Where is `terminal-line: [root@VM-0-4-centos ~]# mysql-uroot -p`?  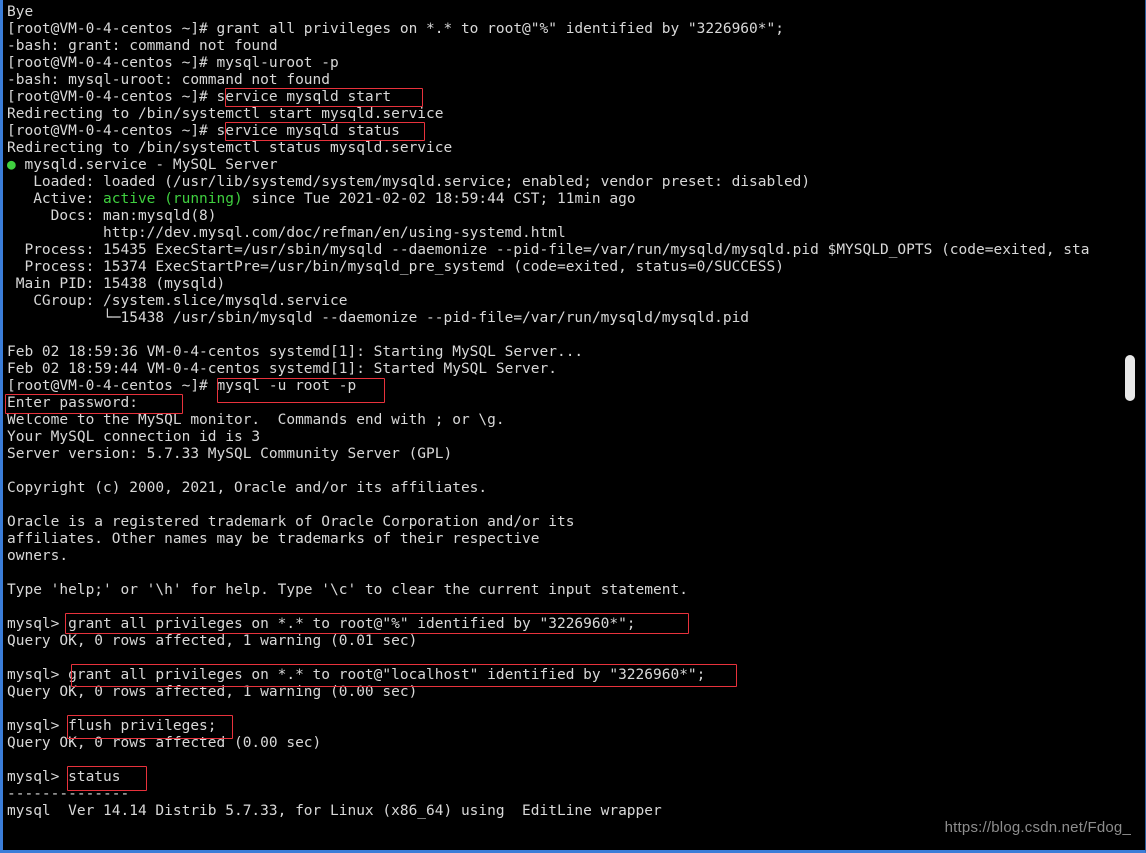
terminal-line: [root@VM-0-4-centos ~]# mysql-uroot -p is located at coordinates (173, 63).